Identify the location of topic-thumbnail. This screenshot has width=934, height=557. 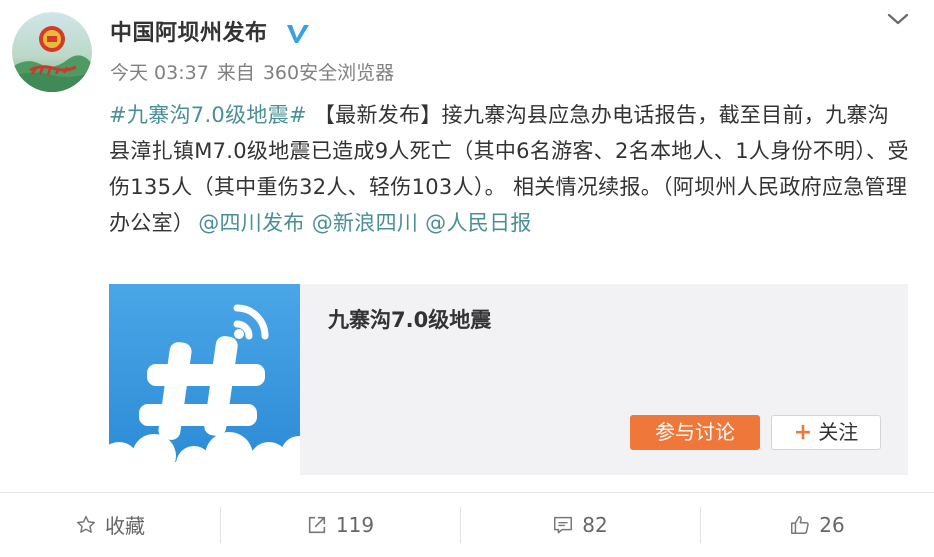
(204, 379).